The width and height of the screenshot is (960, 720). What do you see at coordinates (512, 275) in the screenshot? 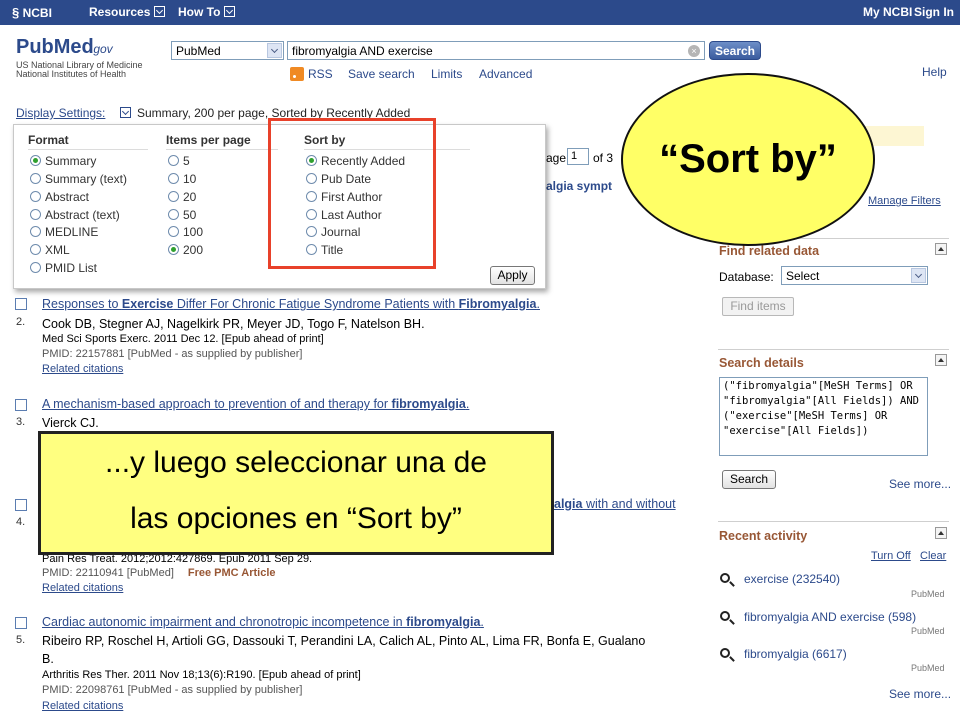
I see `apply-button: Apply` at bounding box center [512, 275].